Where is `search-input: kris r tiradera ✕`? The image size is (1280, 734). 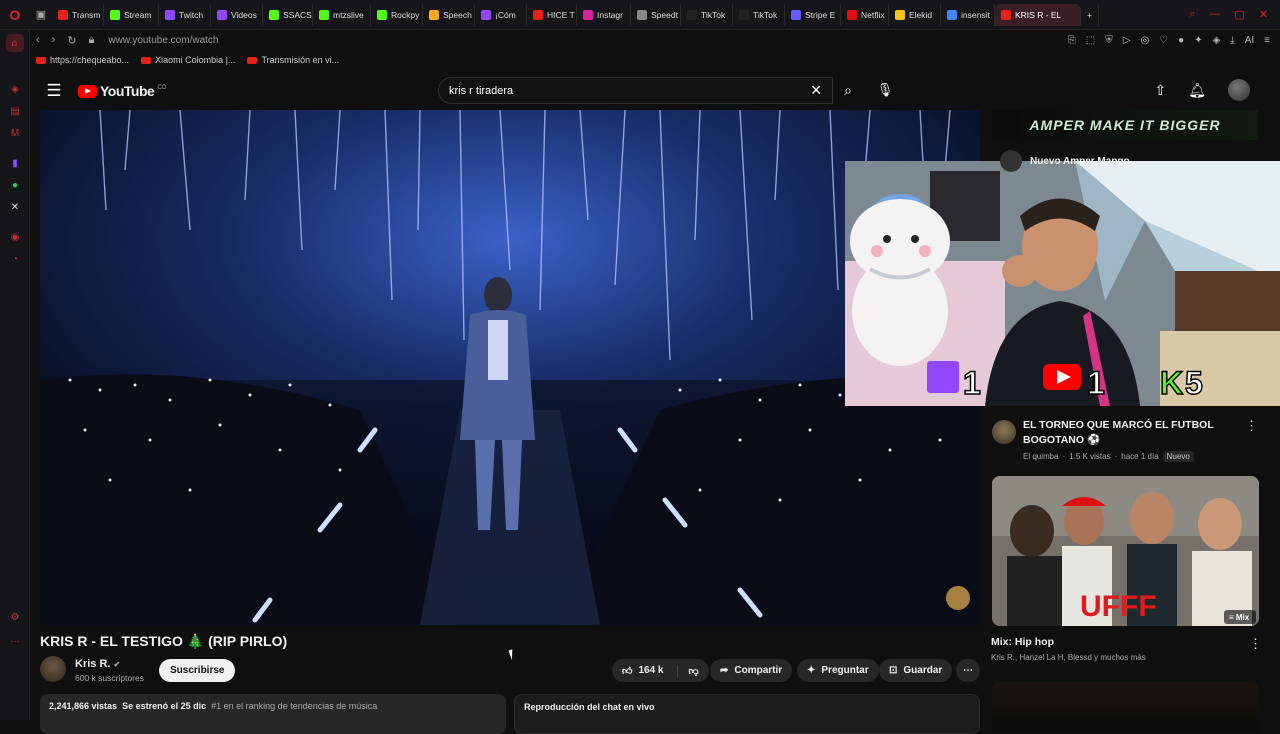
search-input: kris r tiradera ✕ is located at coordinates (635, 90).